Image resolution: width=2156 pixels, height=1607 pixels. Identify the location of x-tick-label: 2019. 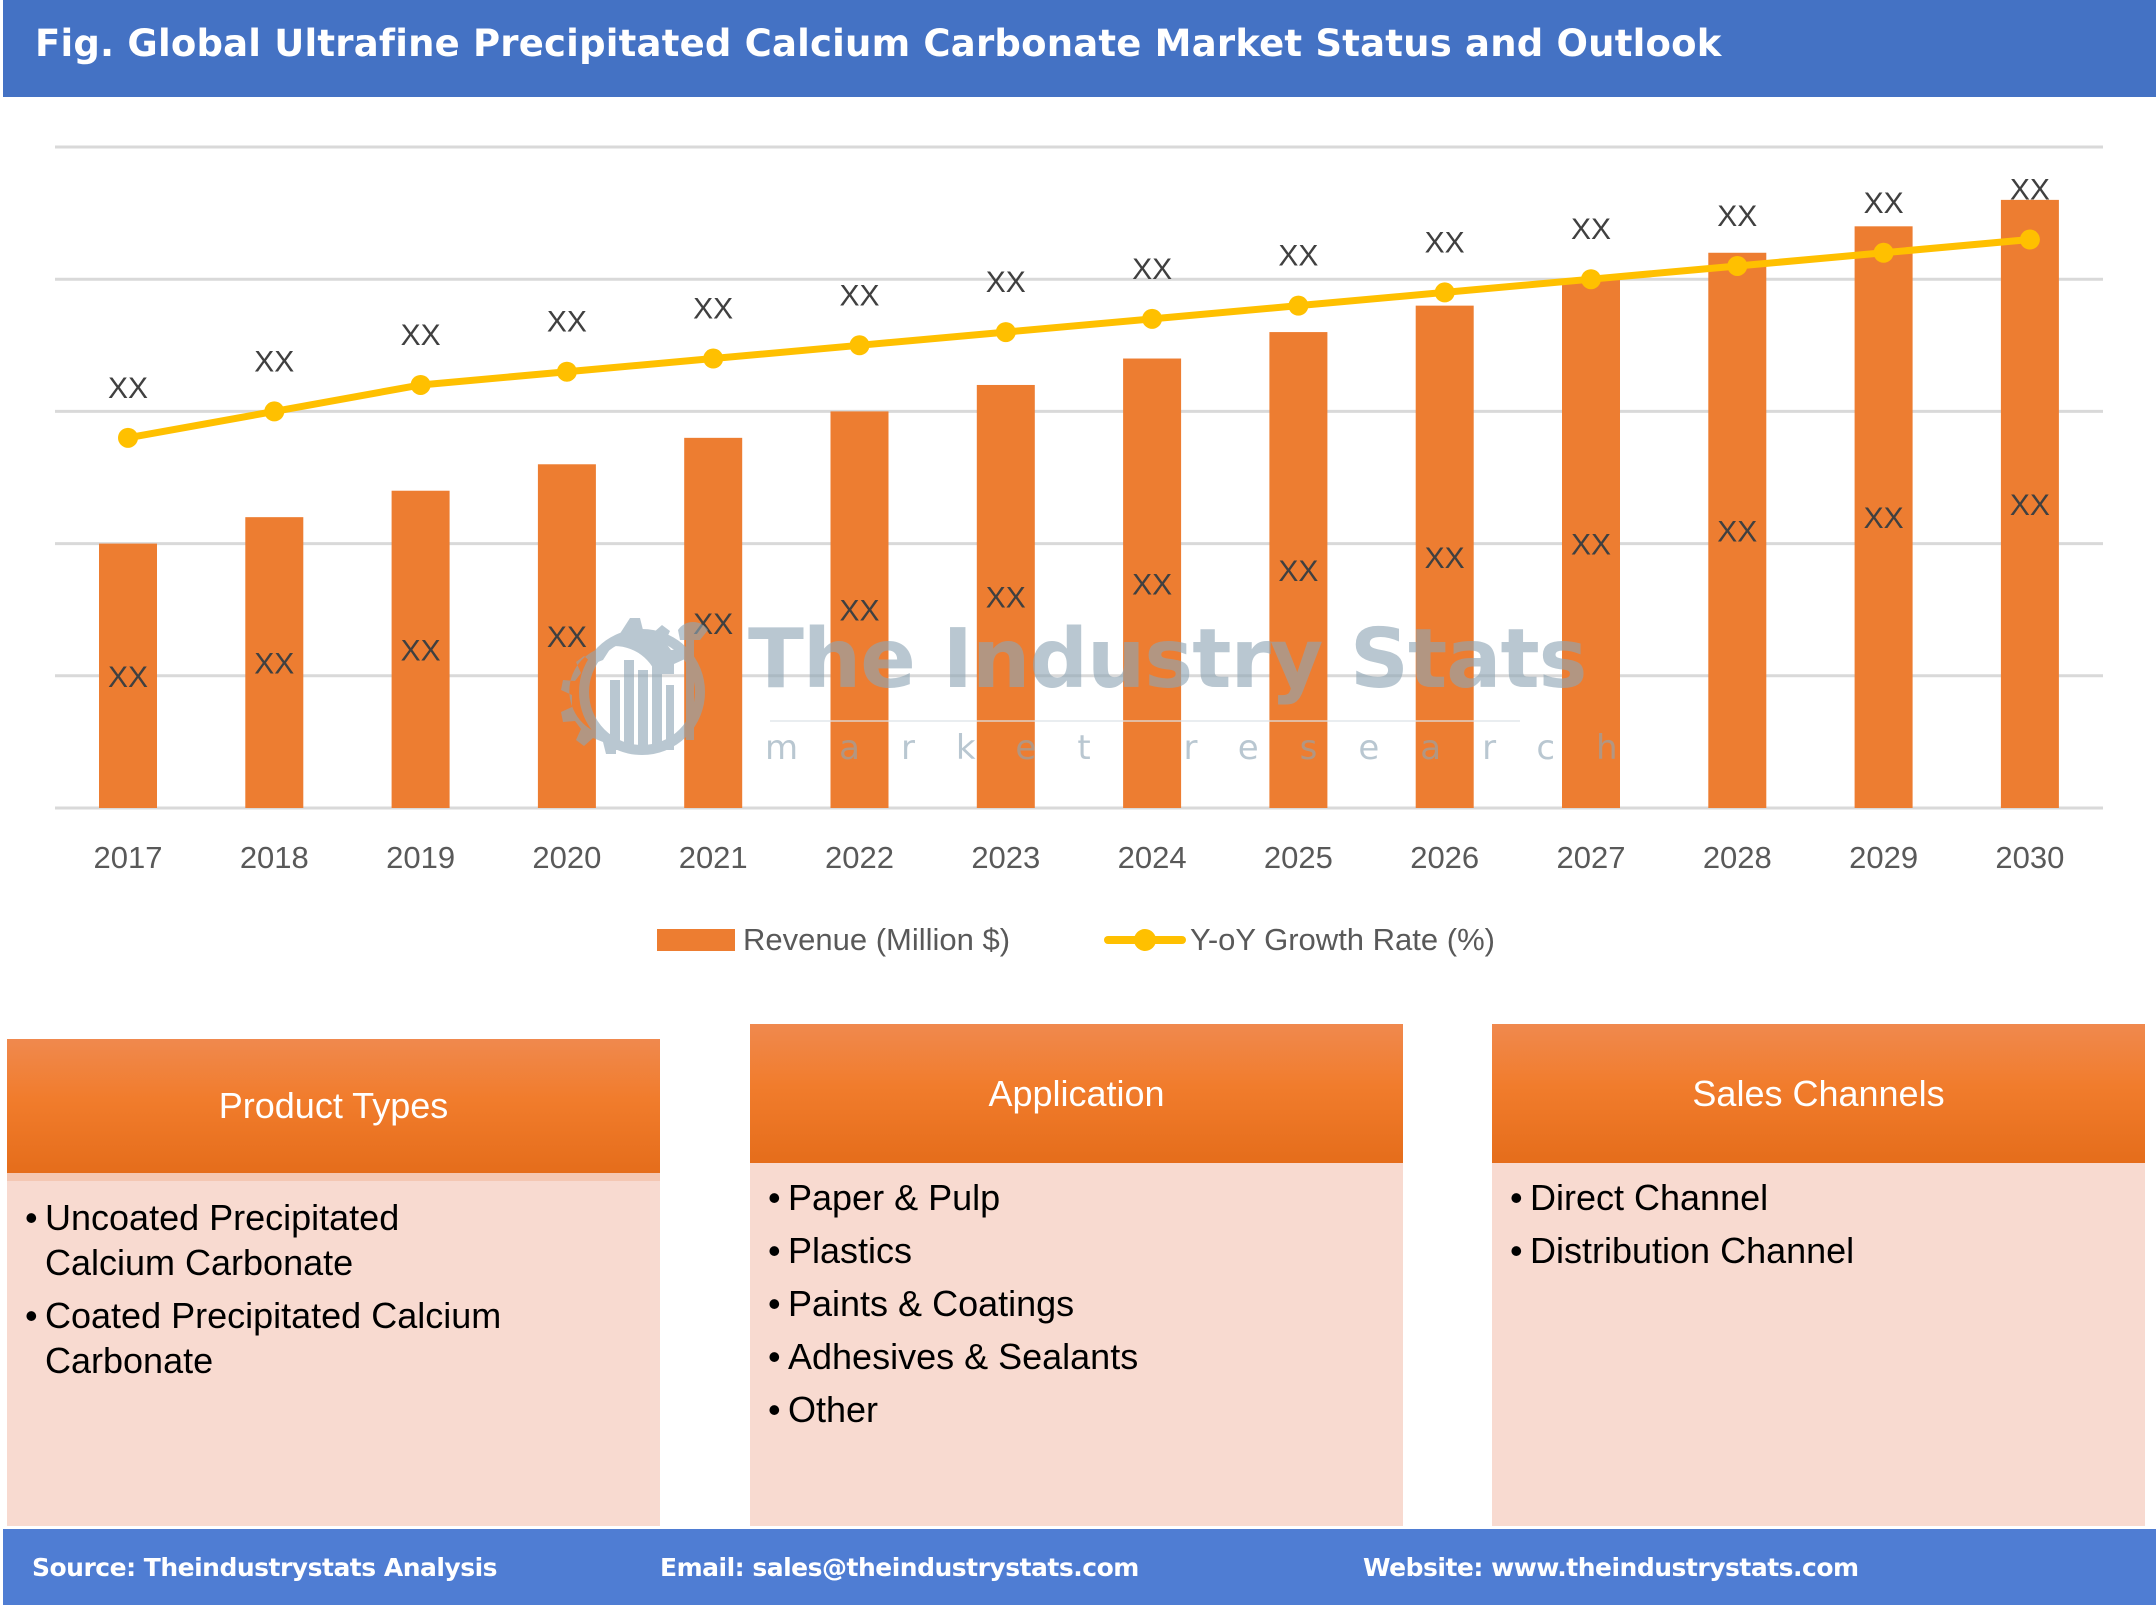
(420, 857).